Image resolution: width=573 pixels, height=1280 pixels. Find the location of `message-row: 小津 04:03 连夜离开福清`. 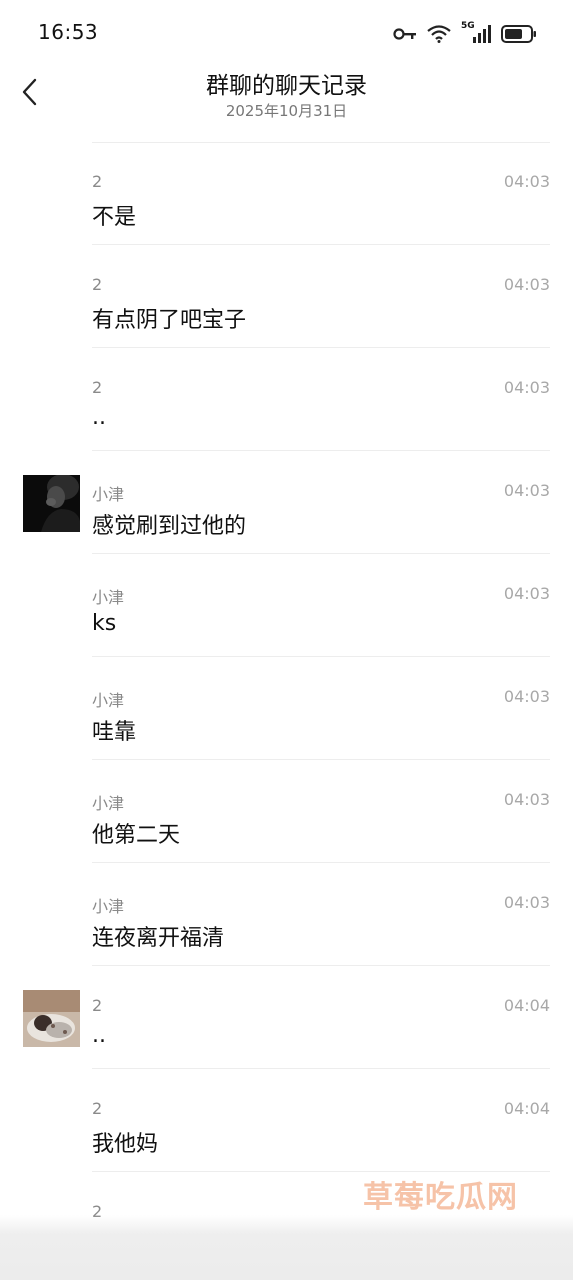

message-row: 小津 04:03 连夜离开福清 is located at coordinates (286, 914).